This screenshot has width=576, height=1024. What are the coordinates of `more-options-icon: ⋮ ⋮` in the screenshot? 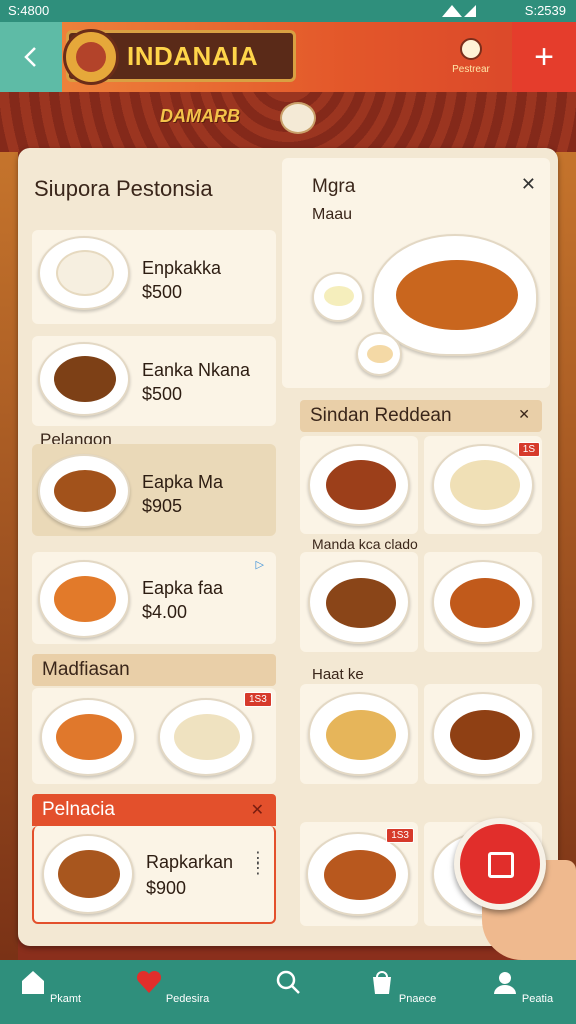 It's located at (258, 864).